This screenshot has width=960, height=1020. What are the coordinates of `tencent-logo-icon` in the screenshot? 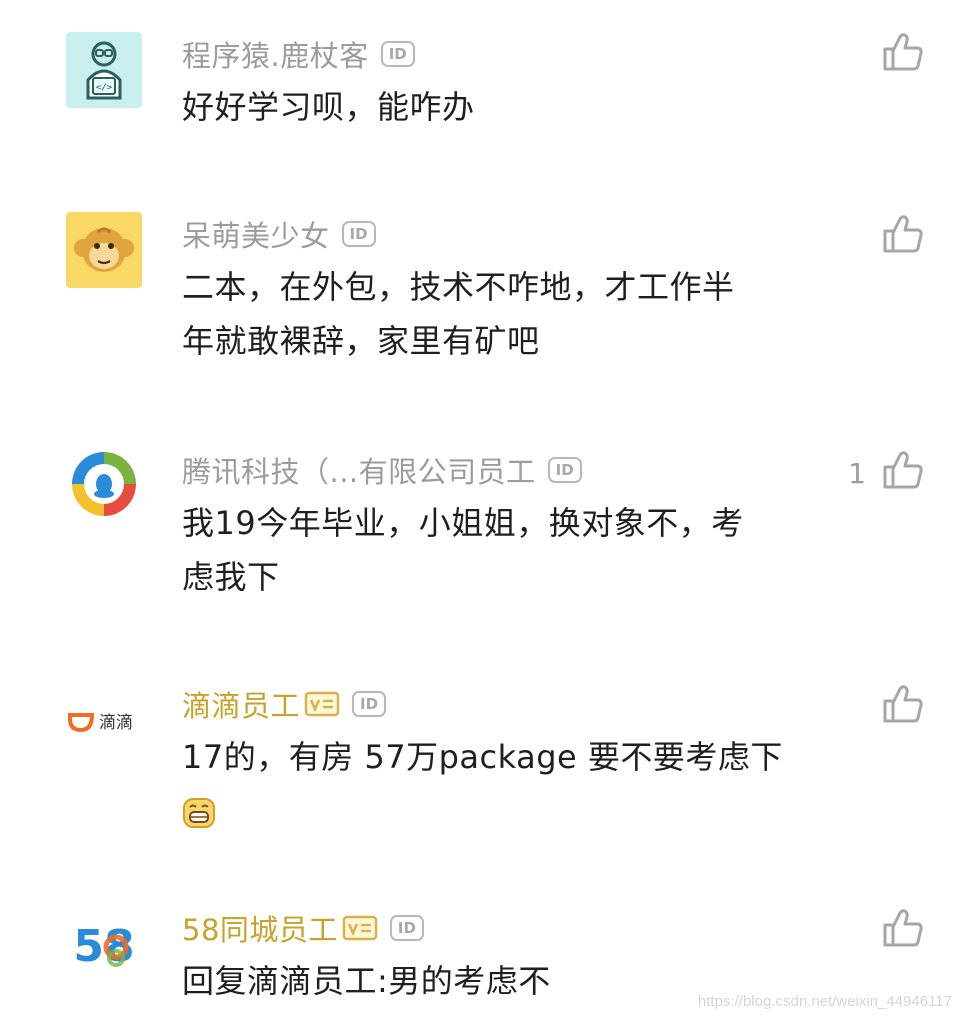 It's located at (104, 484).